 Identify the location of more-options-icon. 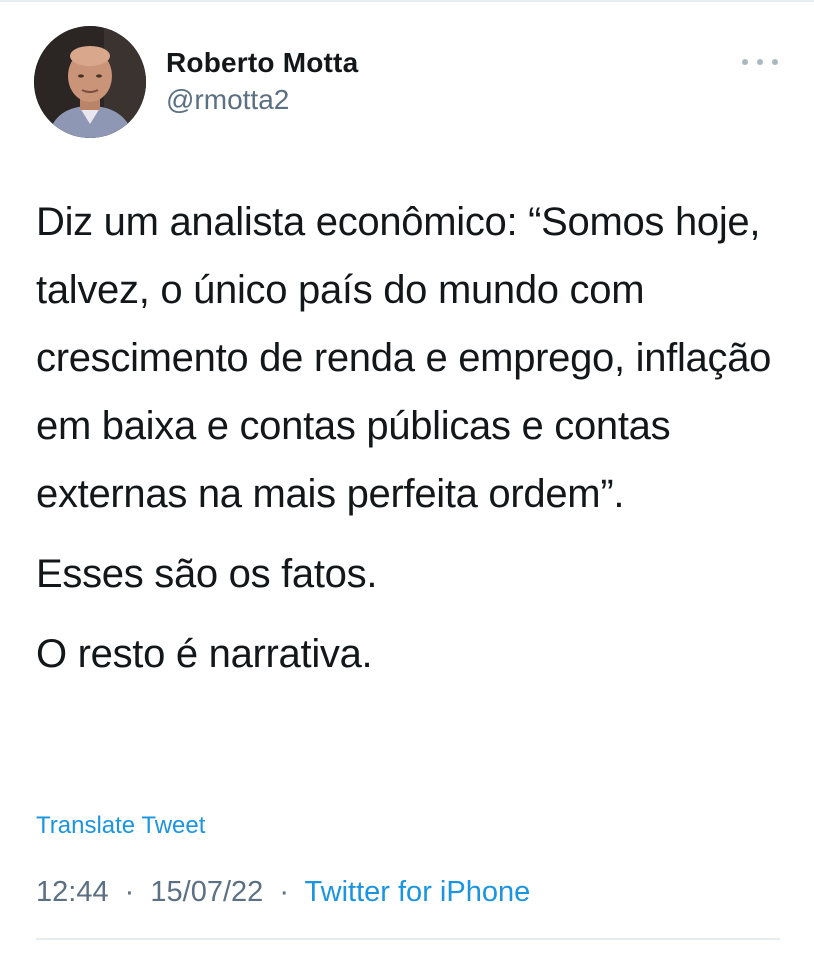
(760, 62).